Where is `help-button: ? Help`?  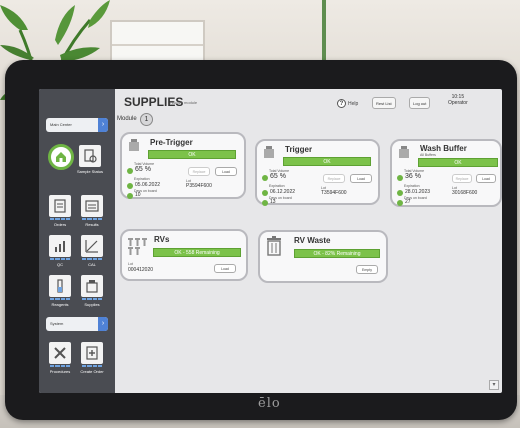 help-button: ? Help is located at coordinates (347, 103).